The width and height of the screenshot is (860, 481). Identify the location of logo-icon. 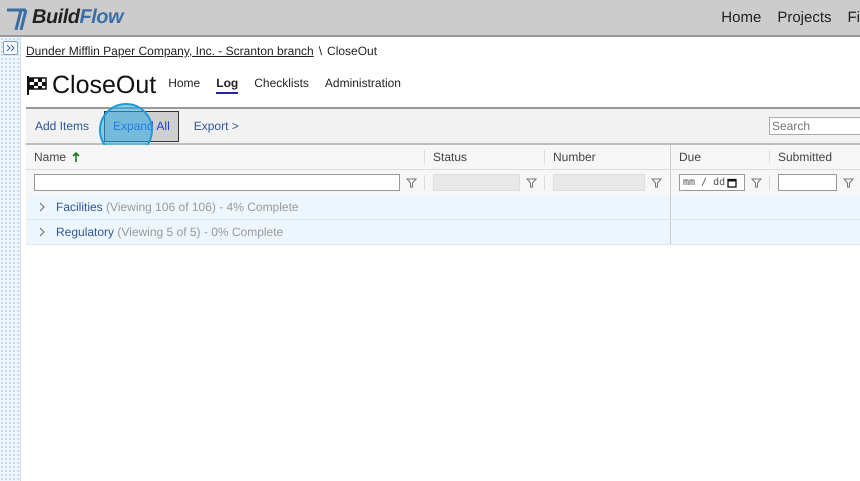
(17, 18).